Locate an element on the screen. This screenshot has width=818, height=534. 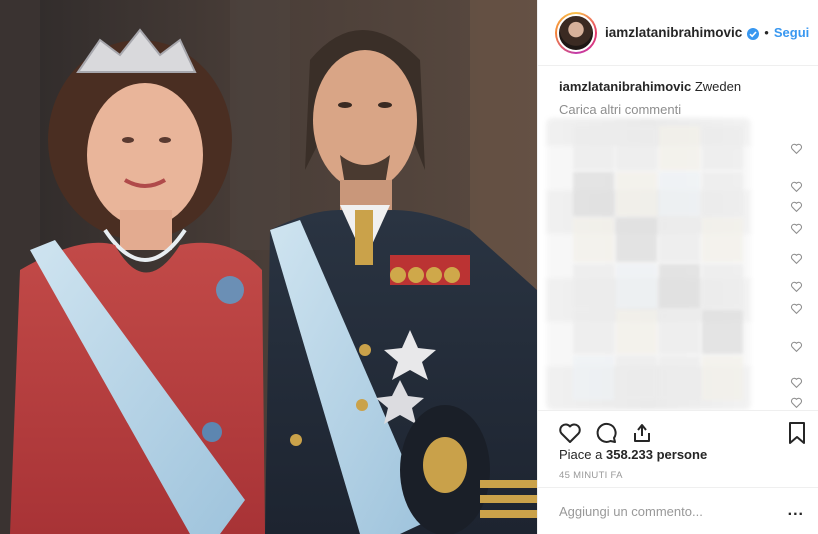
share-button is located at coordinates (642, 433).